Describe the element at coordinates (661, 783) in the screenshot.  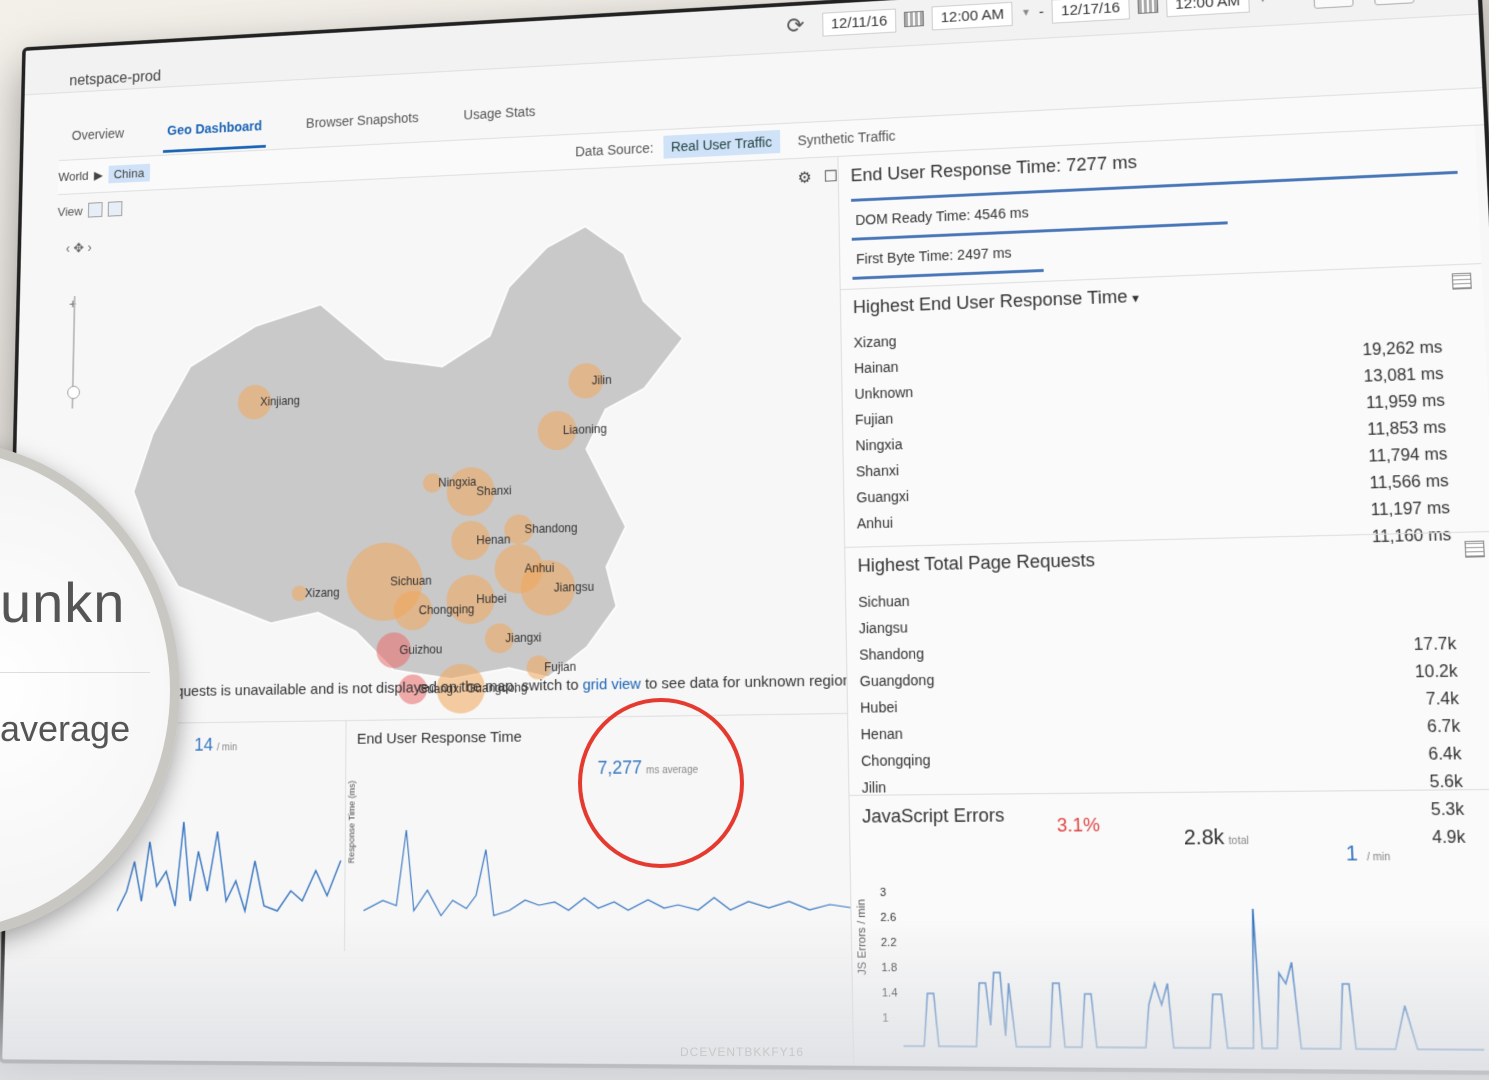
I see `highlight-circle` at that location.